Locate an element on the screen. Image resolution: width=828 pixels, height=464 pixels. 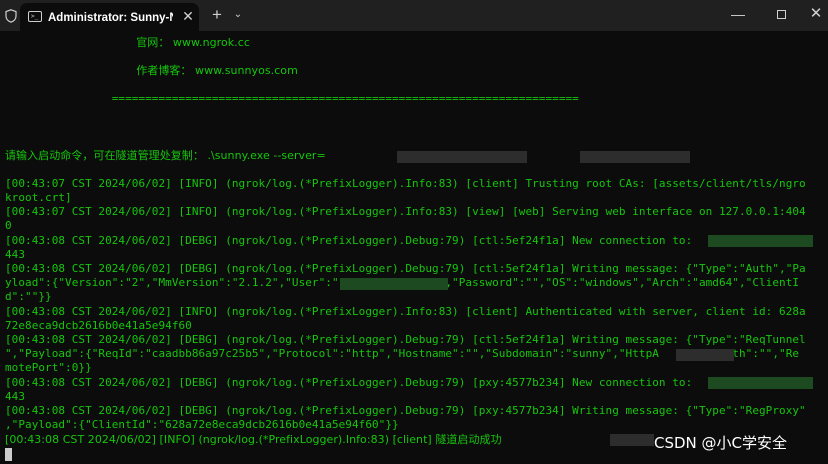
tab-title: Administrator: Sunny-NgrokJ is located at coordinates (110, 18).